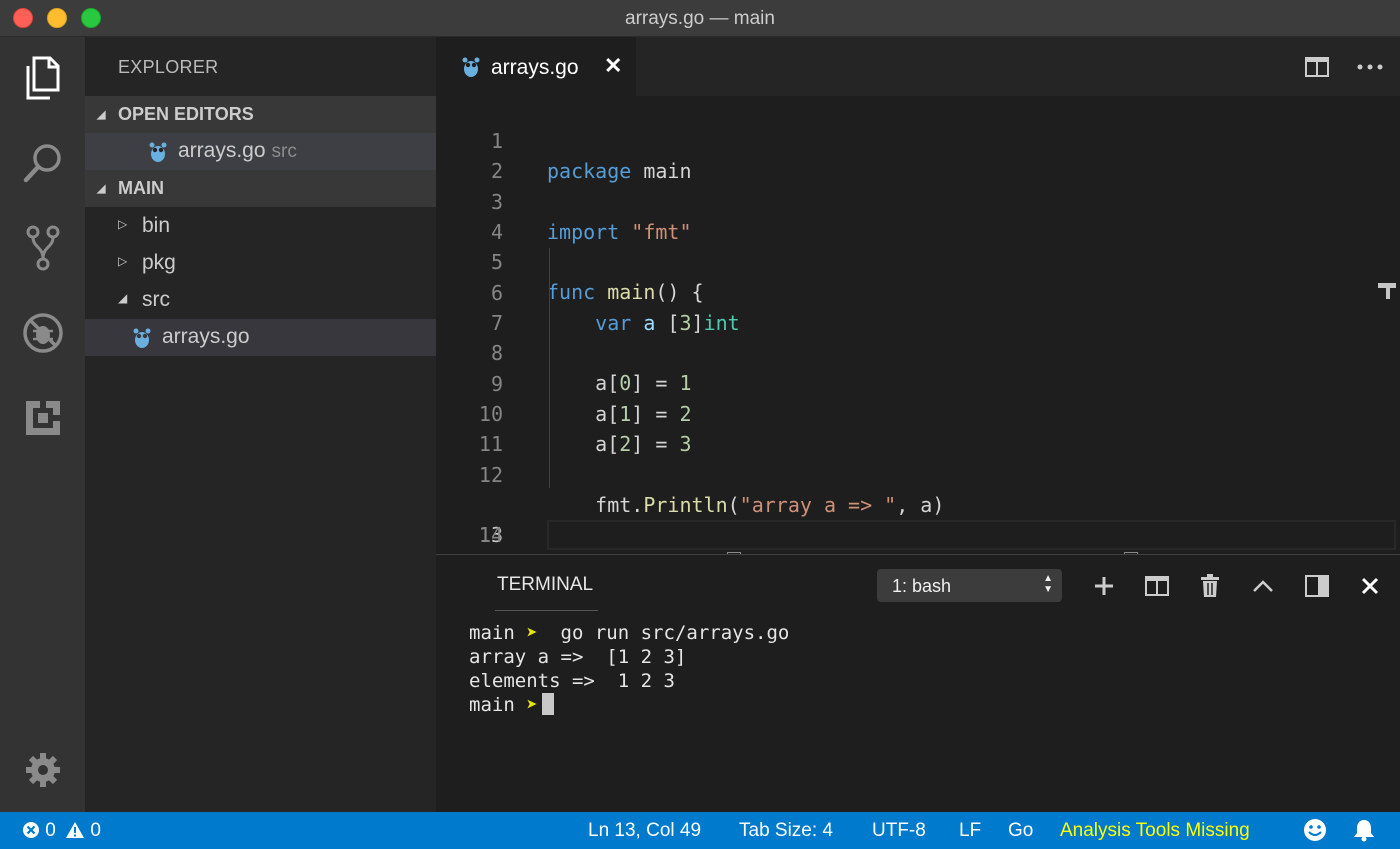  I want to click on open-editor-filename: arrays.go, so click(222, 150).